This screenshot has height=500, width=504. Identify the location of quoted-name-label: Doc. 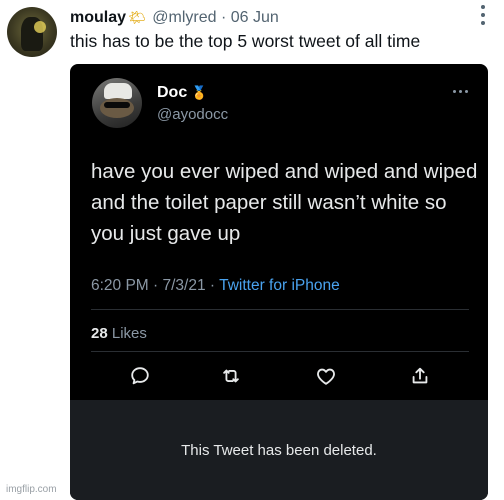
(172, 92).